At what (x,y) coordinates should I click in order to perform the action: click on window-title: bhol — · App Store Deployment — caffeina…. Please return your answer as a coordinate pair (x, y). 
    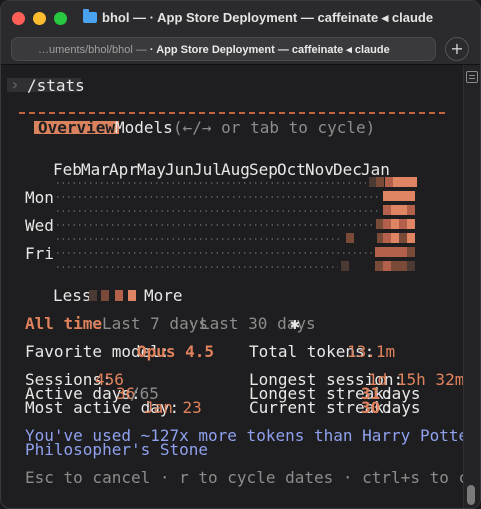
    Looking at the image, I should click on (268, 17).